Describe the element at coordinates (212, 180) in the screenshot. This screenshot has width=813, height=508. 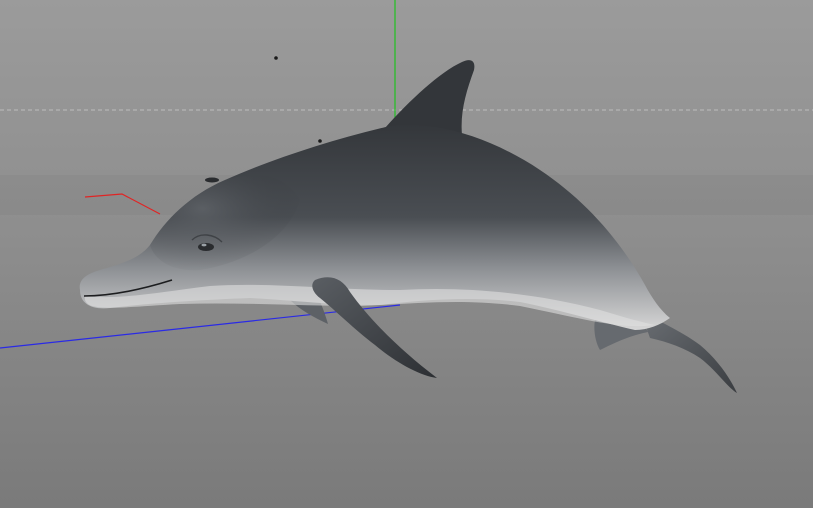
I see `blowhole` at that location.